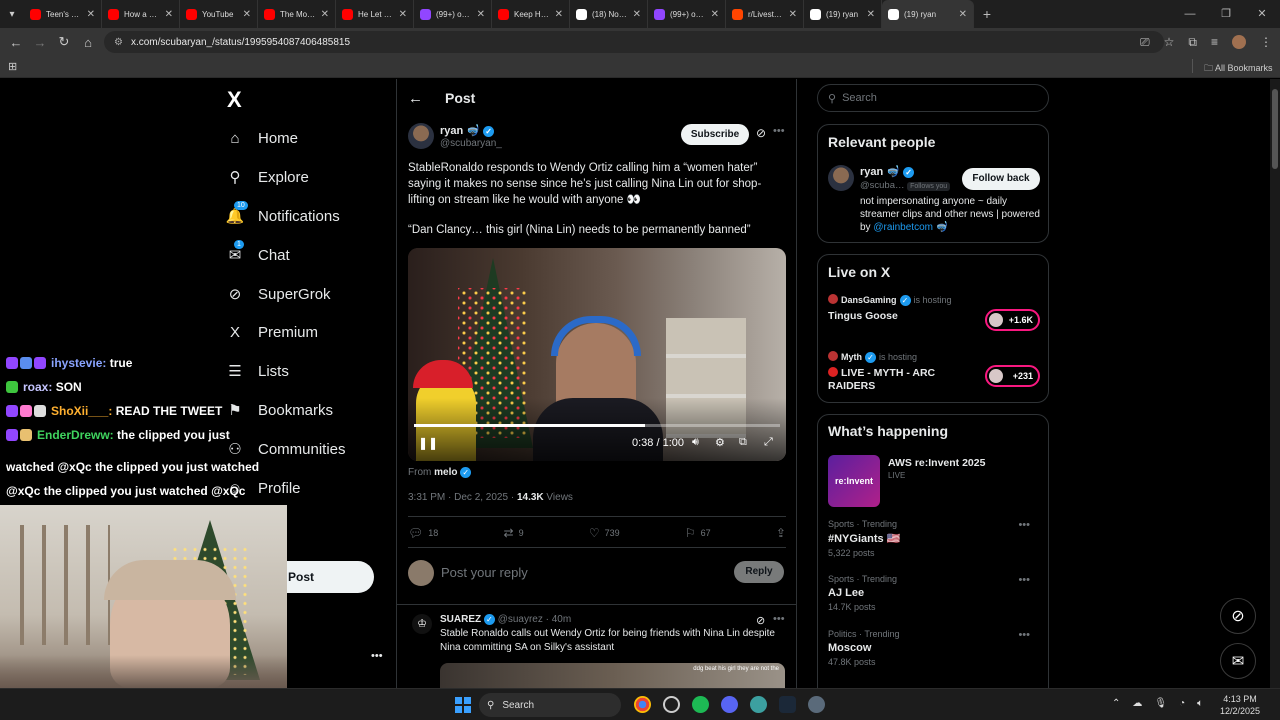  What do you see at coordinates (1240, 705) in the screenshot?
I see `taskbar-clock: 4:13 PM 12/2/2025` at bounding box center [1240, 705].